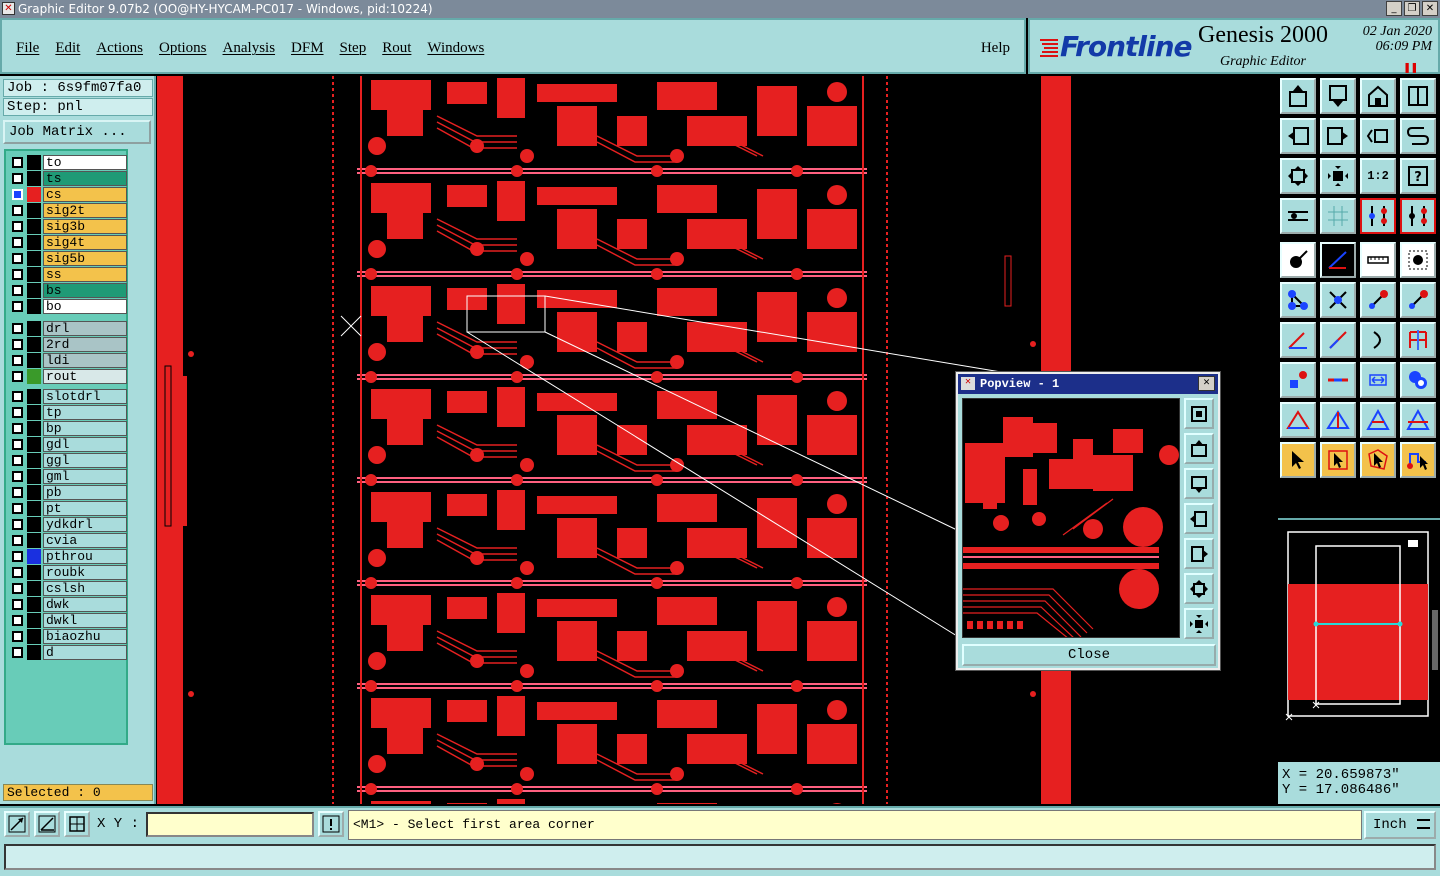 Image resolution: width=1440 pixels, height=876 pixels. Describe the element at coordinates (307, 48) in the screenshot. I see `menu-dfm: DFM` at that location.